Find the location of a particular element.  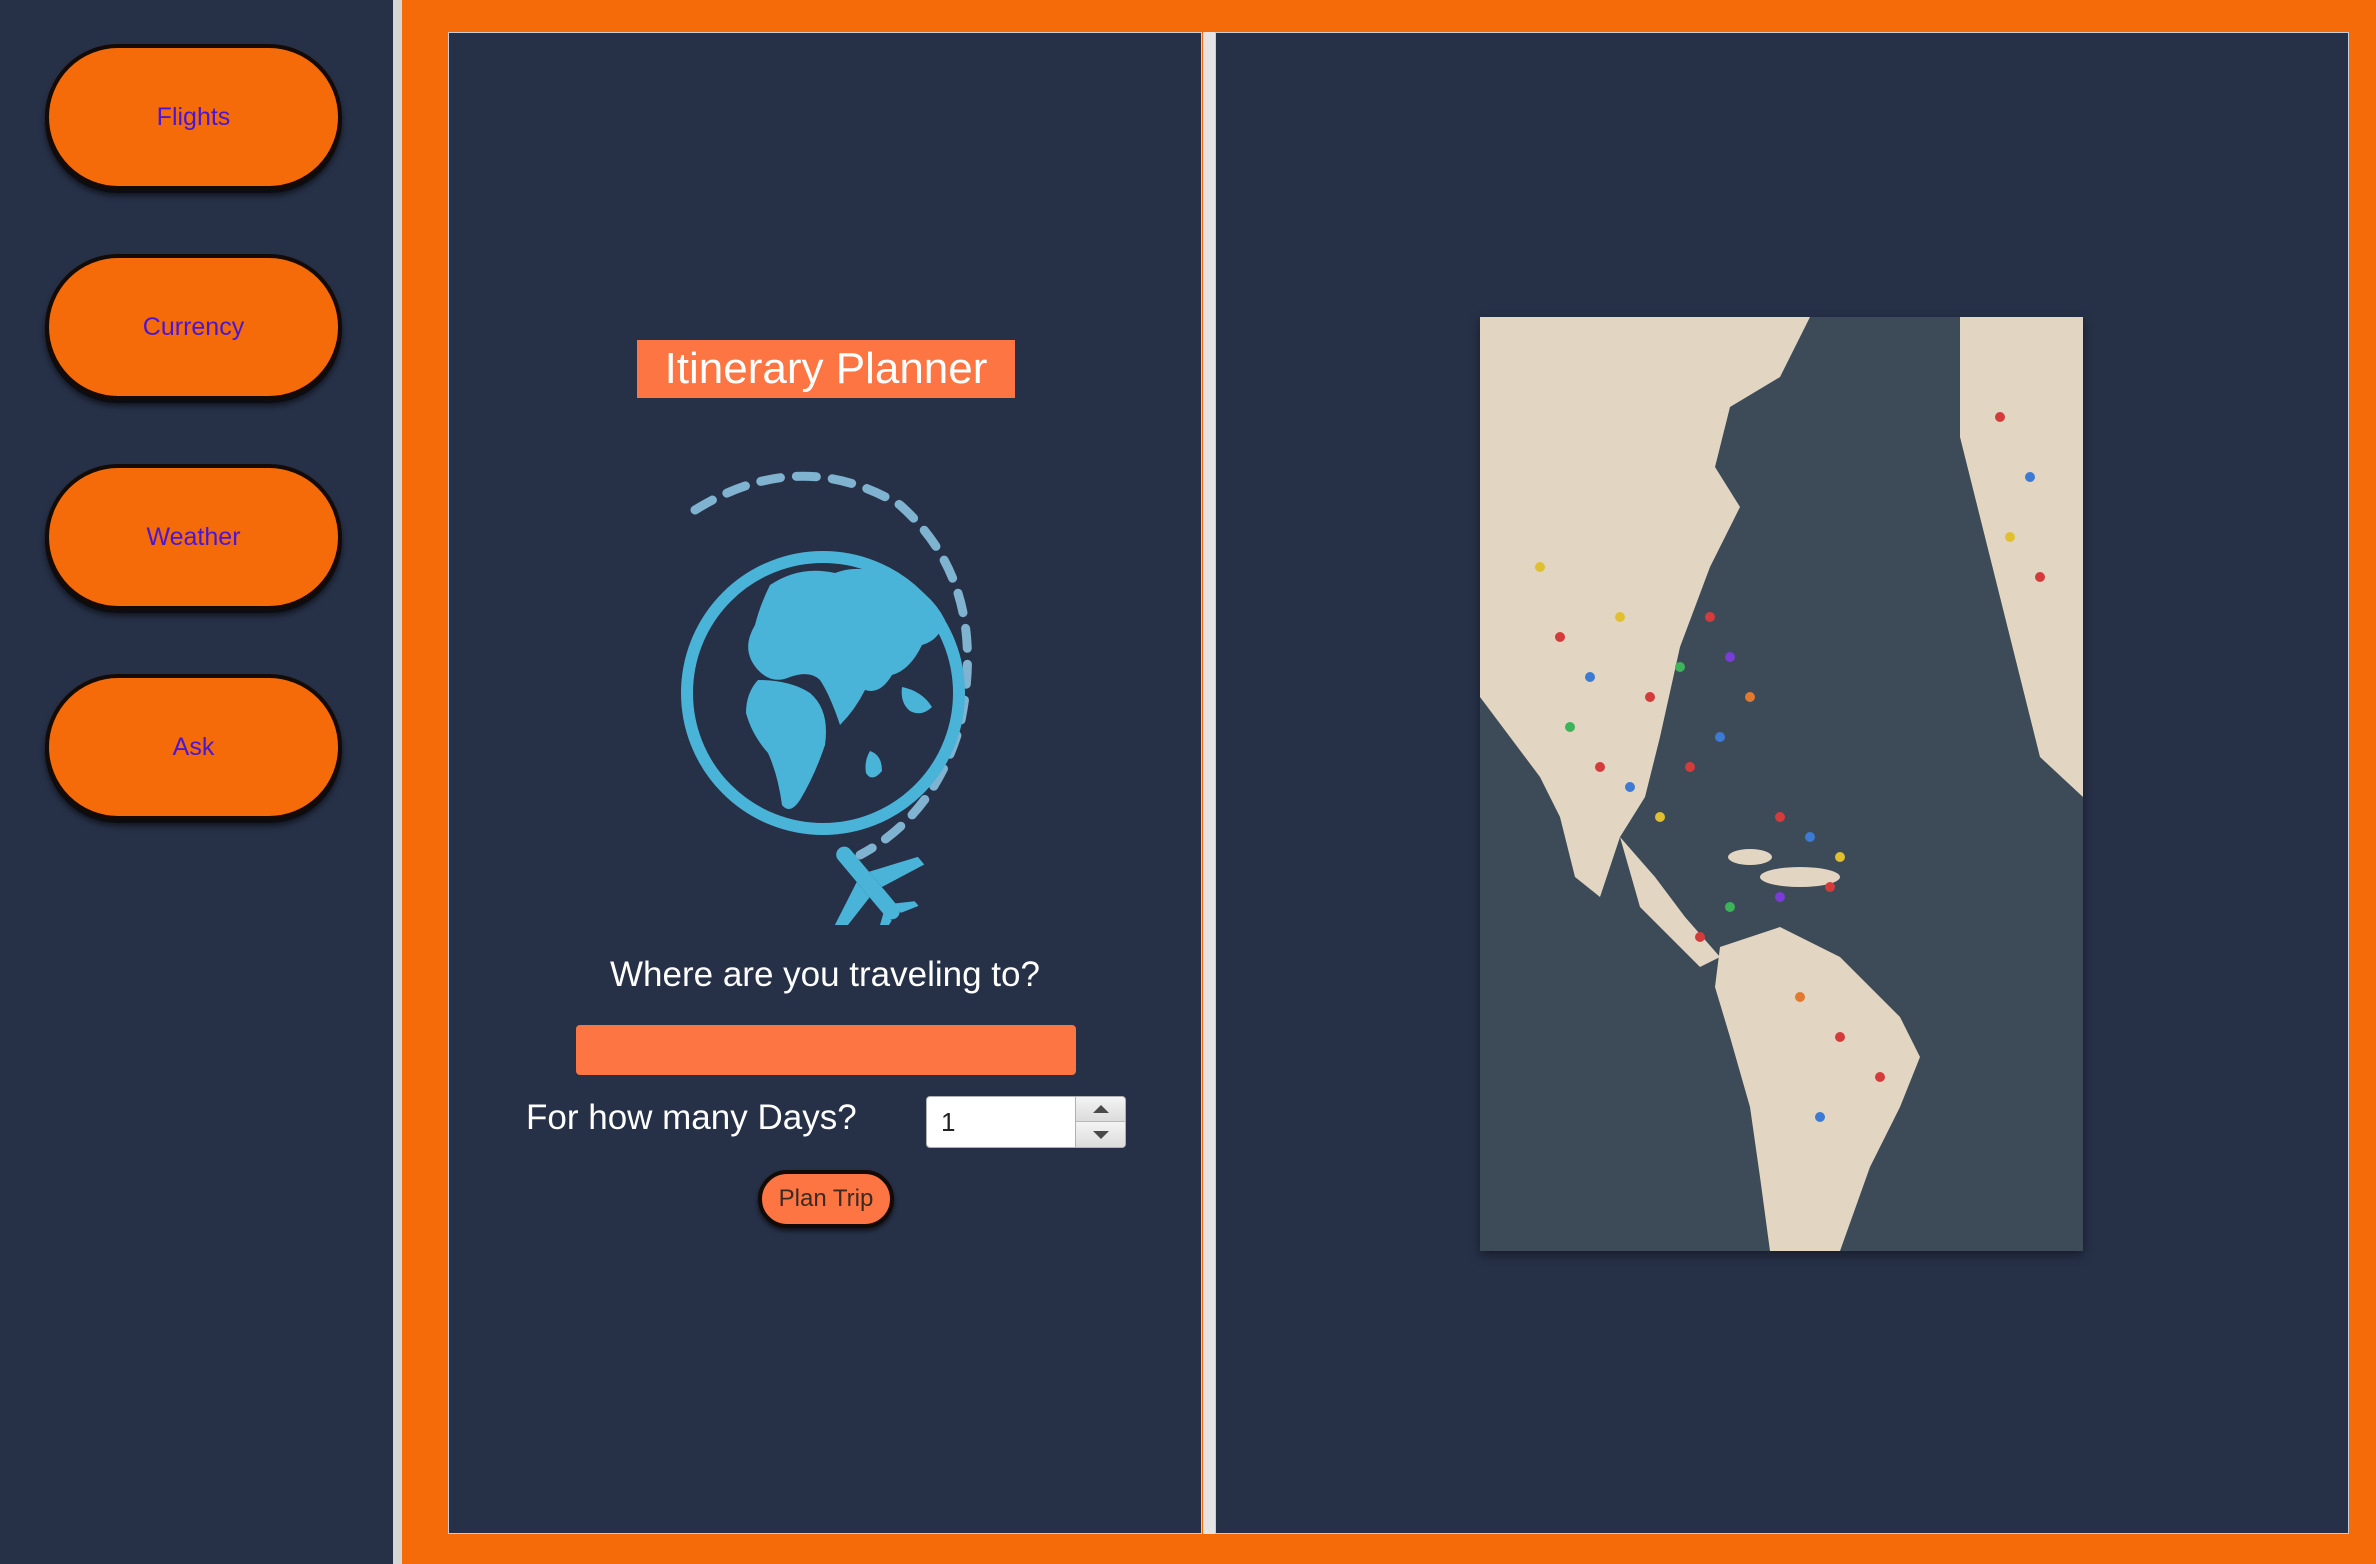

page-title-text: Itinerary Planner is located at coordinates (826, 368).